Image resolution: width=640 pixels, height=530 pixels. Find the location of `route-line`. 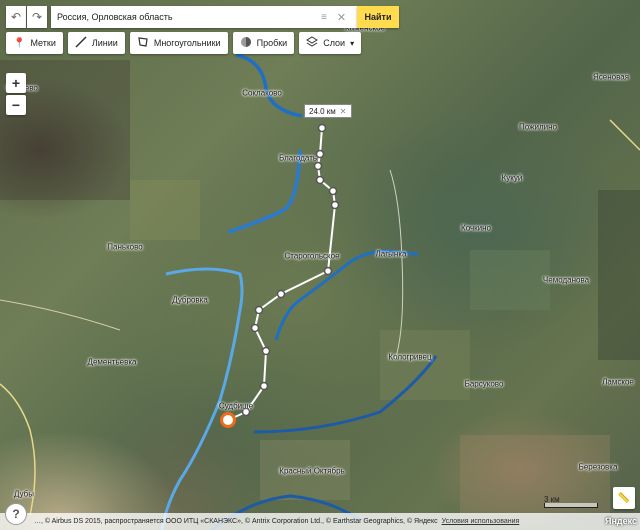

route-line is located at coordinates (282, 274).